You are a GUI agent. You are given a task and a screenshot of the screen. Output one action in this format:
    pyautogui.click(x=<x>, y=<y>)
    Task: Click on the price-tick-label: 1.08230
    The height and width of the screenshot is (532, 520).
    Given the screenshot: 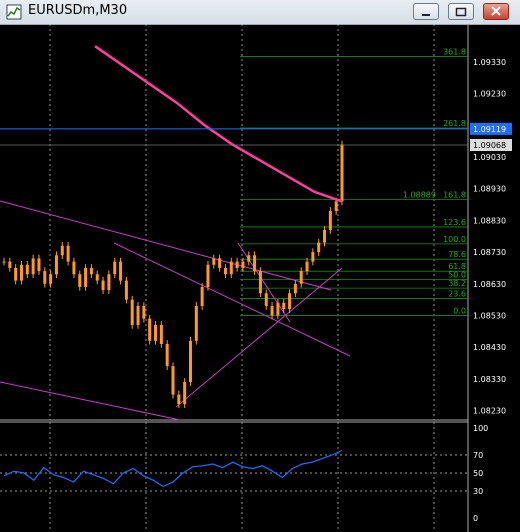 What is the action you would take?
    pyautogui.click(x=489, y=410)
    